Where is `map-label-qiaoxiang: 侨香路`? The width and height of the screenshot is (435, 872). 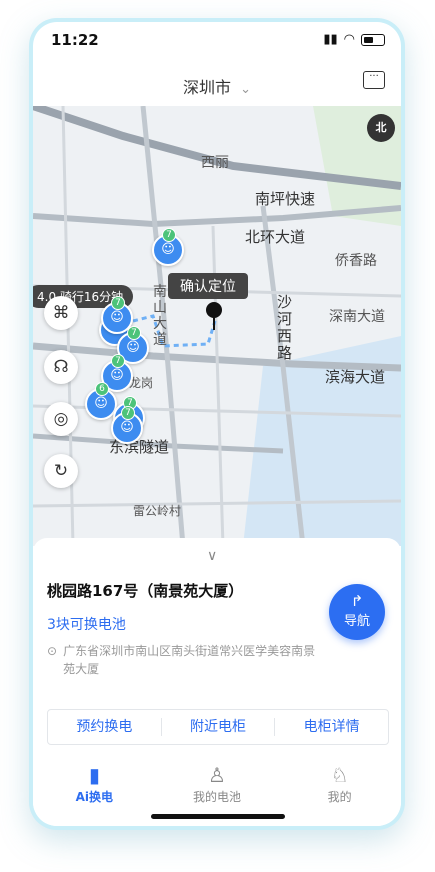
map-label-qiaoxiang: 侨香路 is located at coordinates (356, 261).